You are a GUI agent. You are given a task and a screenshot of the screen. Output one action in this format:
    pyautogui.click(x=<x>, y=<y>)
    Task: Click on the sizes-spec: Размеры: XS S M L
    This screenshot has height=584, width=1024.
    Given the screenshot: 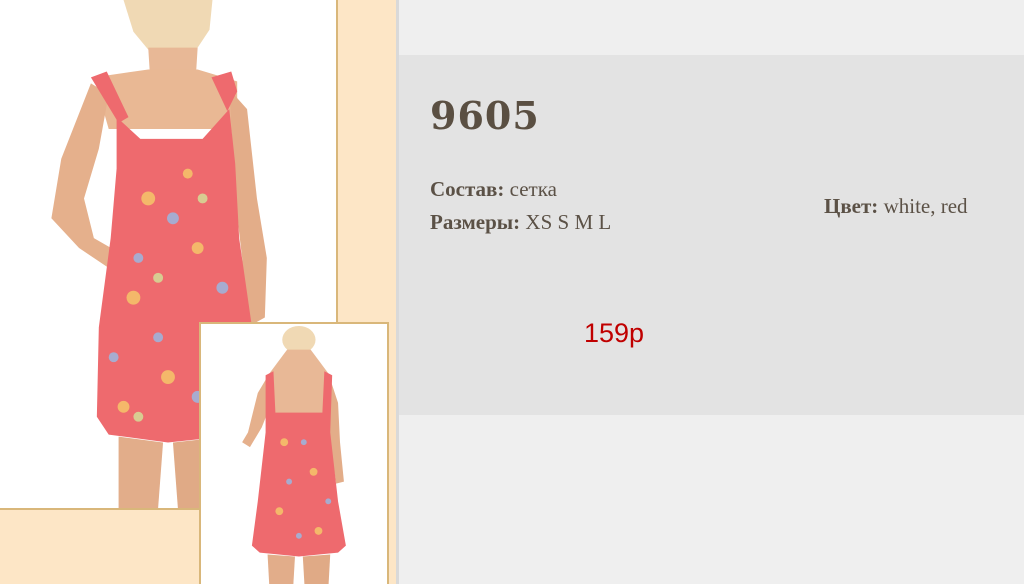 What is the action you would take?
    pyautogui.click(x=520, y=222)
    